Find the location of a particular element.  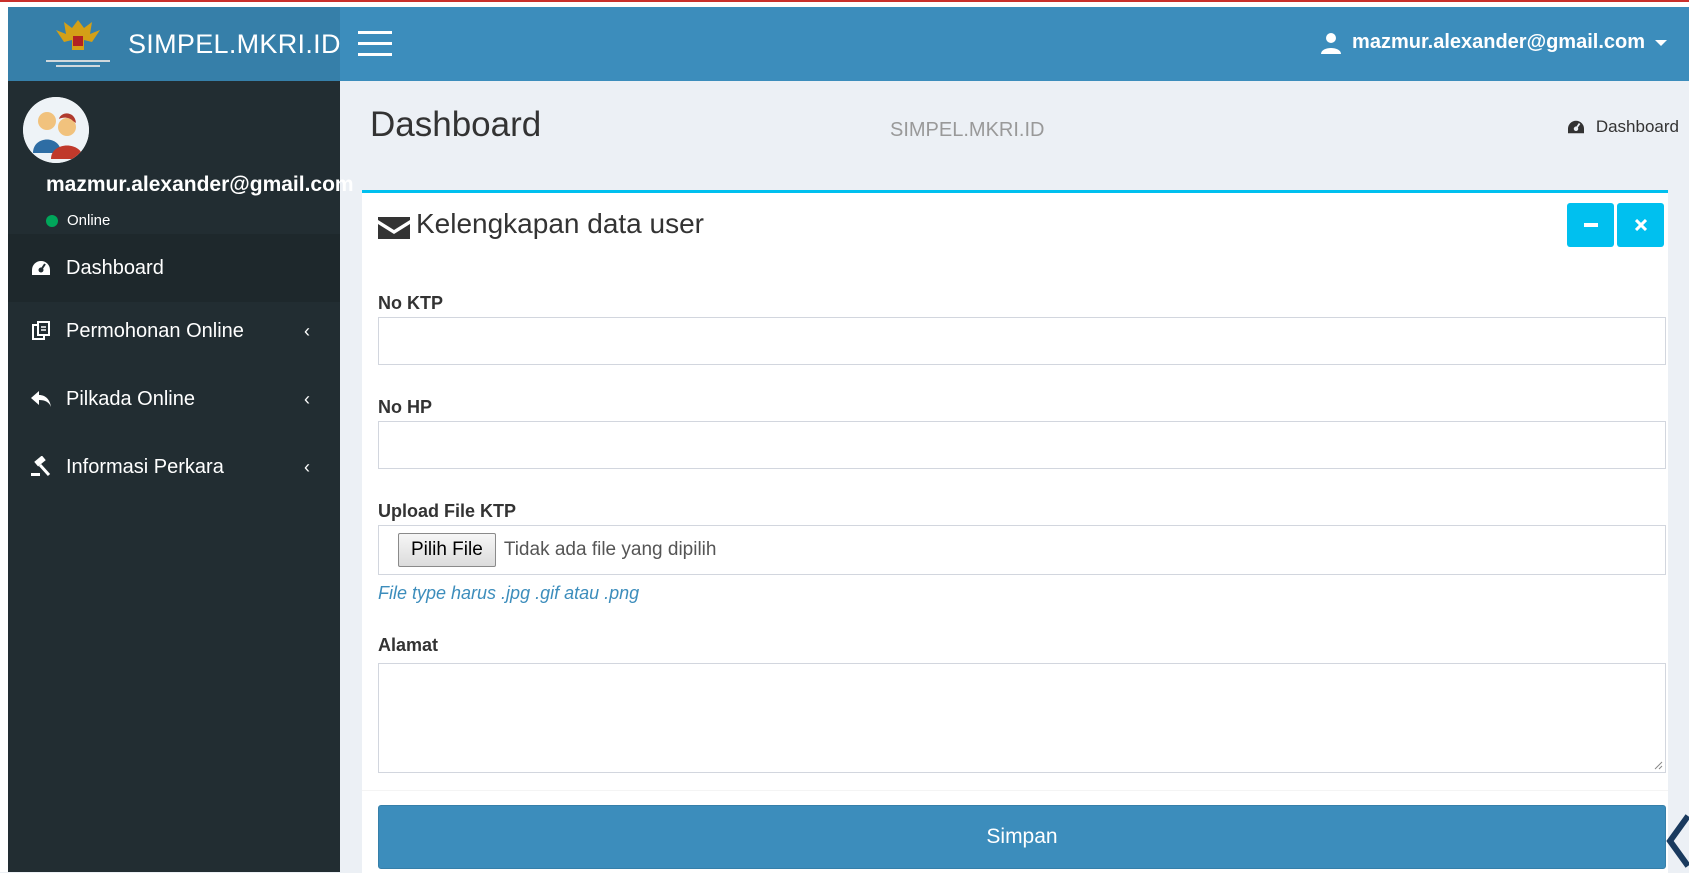

box-footer: Simpan is located at coordinates (1015, 831).